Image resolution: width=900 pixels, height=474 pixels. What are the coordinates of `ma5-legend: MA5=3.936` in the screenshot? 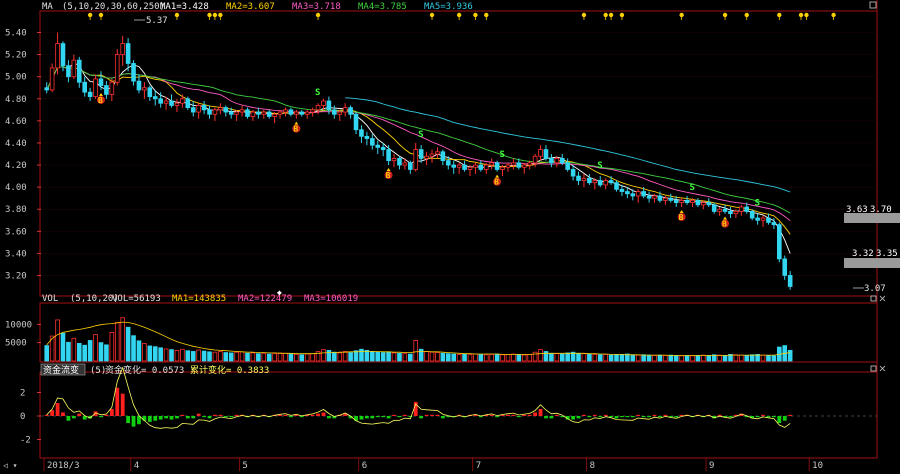 It's located at (448, 7).